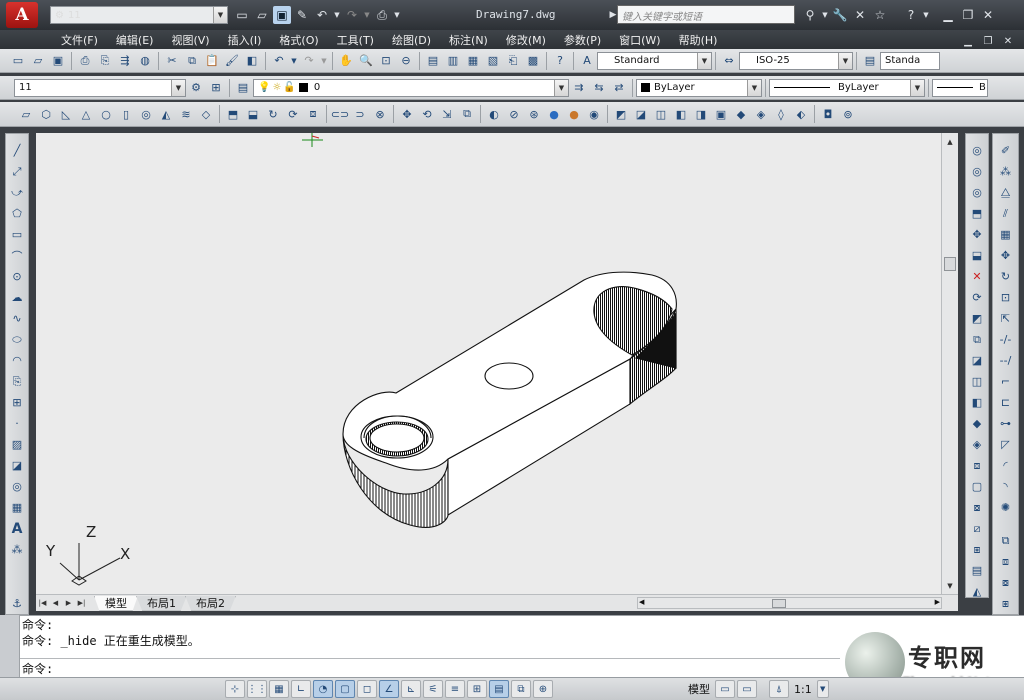  I want to click on extend-icon: --/, so click(1006, 360).